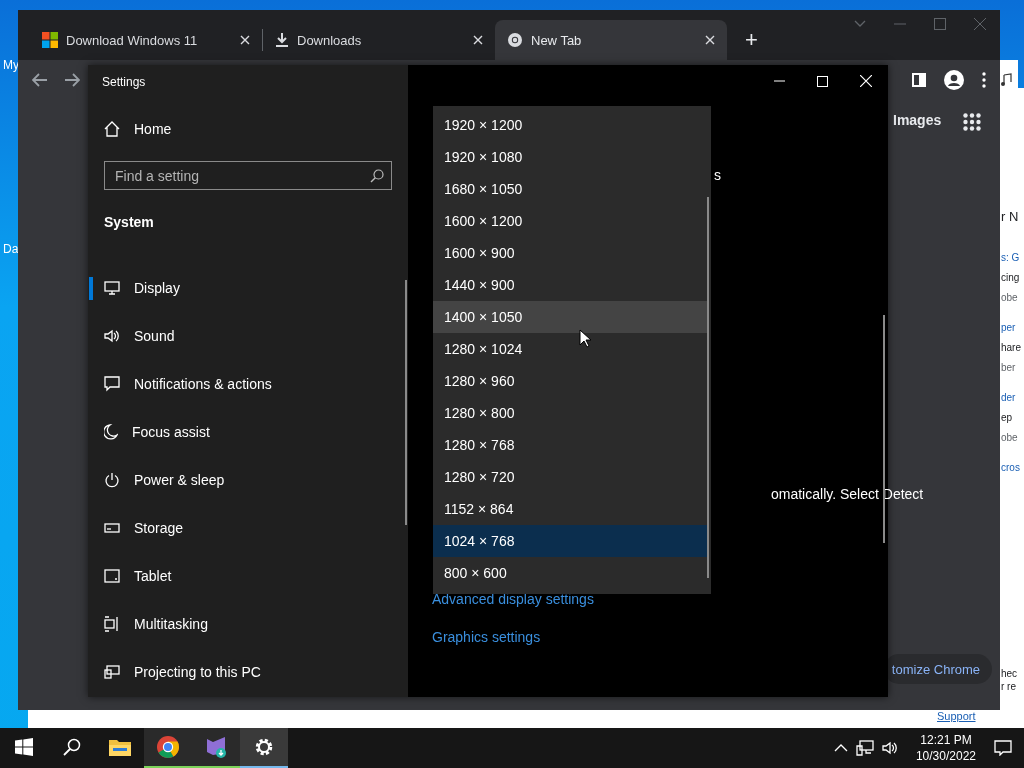 The image size is (1024, 768). What do you see at coordinates (248, 624) in the screenshot?
I see `nav-item: Multitasking` at bounding box center [248, 624].